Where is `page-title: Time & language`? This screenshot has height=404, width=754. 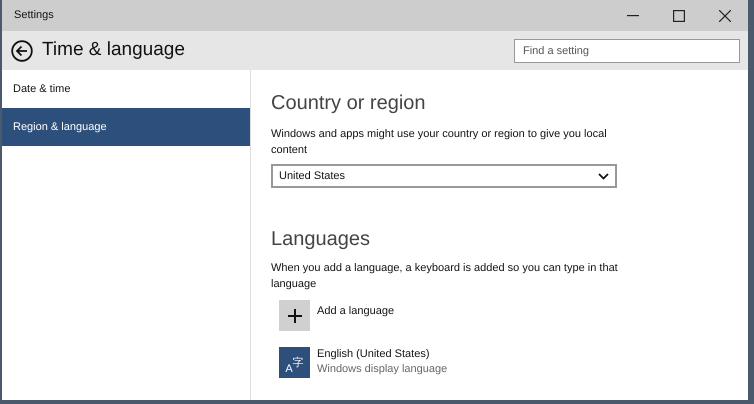
page-title: Time & language is located at coordinates (113, 50).